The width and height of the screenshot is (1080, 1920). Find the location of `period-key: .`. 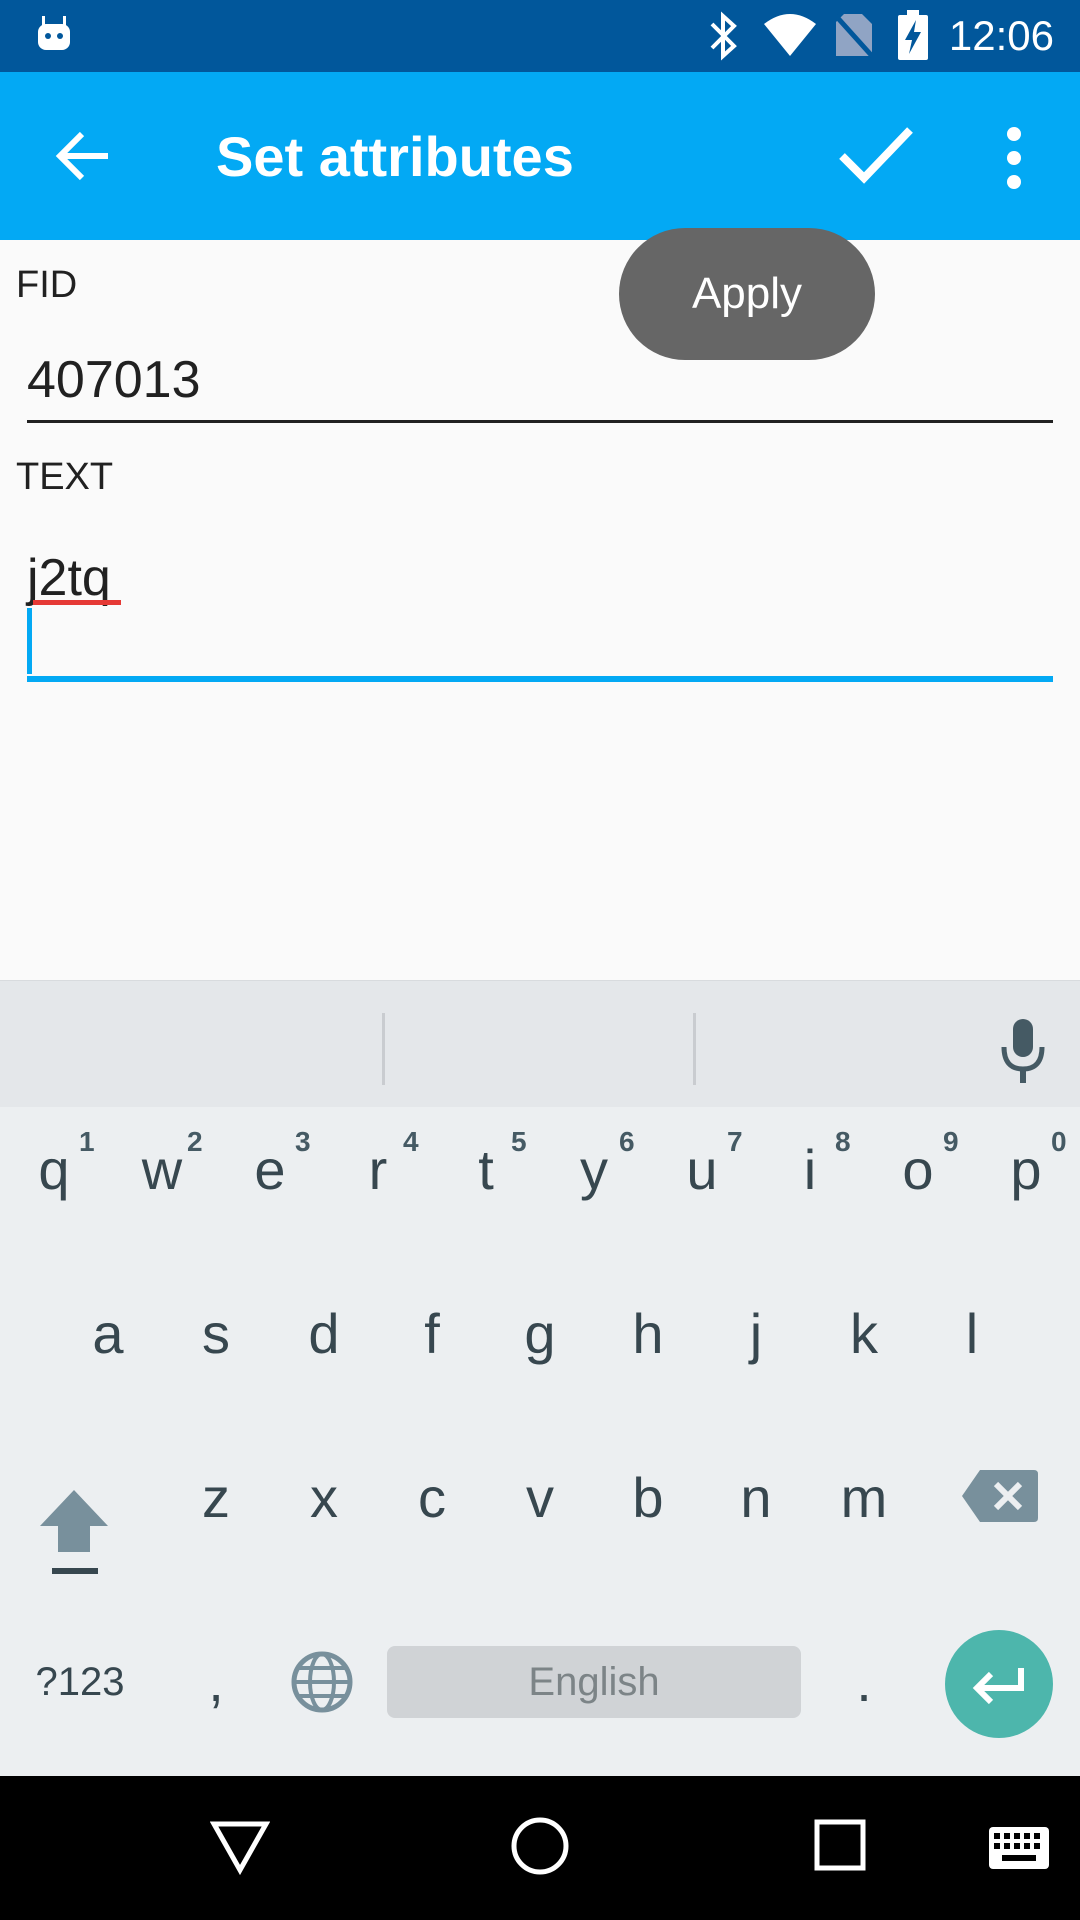

period-key: . is located at coordinates (864, 1682).